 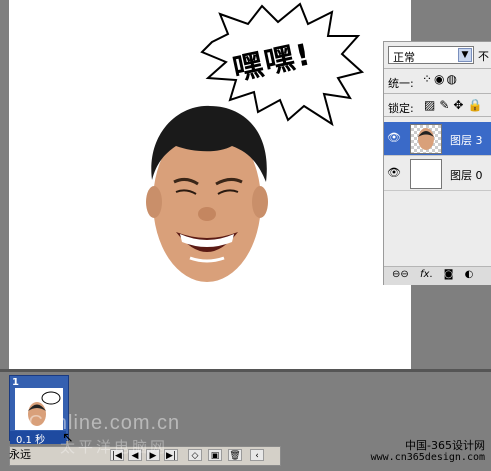 What do you see at coordinates (400, 274) in the screenshot?
I see `link-icon: ⊖⊖` at bounding box center [400, 274].